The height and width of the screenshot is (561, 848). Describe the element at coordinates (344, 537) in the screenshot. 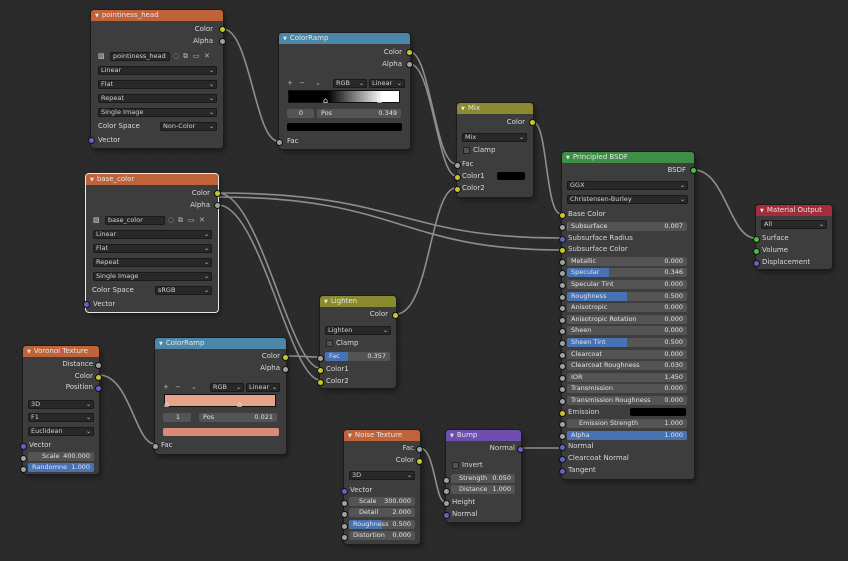

I see `input-distortion-socket` at that location.